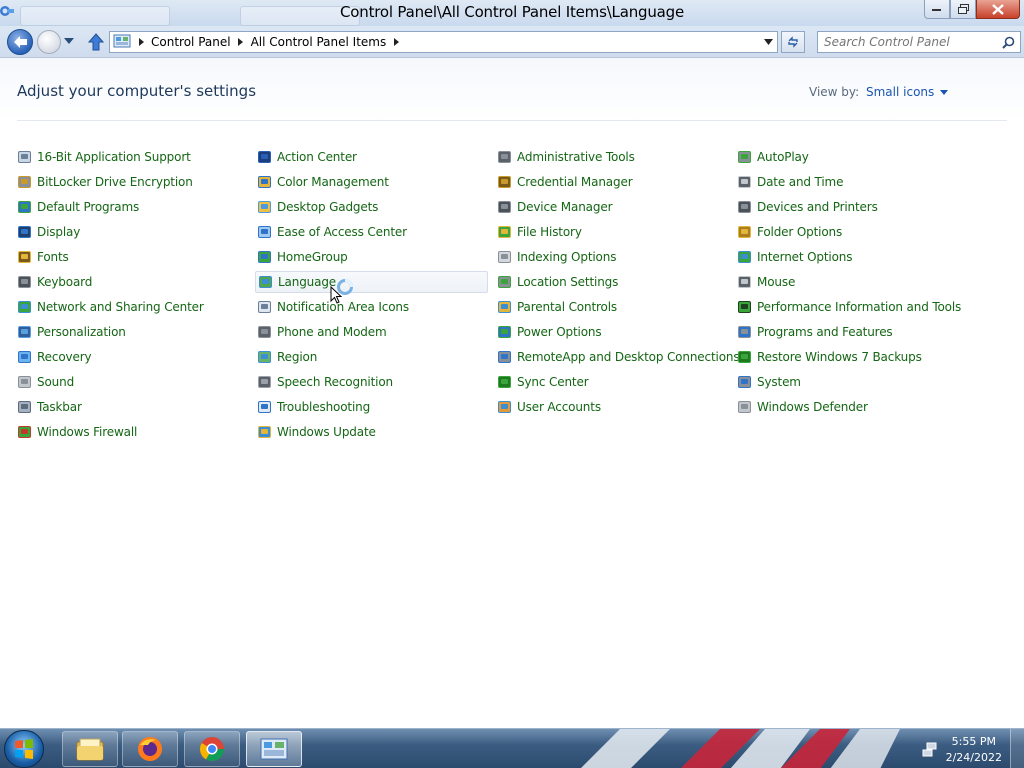 This screenshot has height=768, width=1024. What do you see at coordinates (559, 407) in the screenshot?
I see `item-label: User Accounts` at bounding box center [559, 407].